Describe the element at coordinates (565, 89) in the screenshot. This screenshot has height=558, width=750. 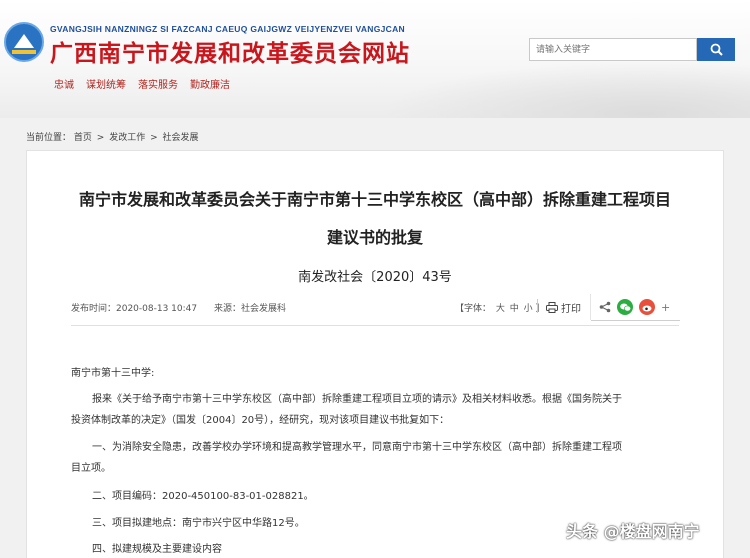
I see `header-decoration` at that location.